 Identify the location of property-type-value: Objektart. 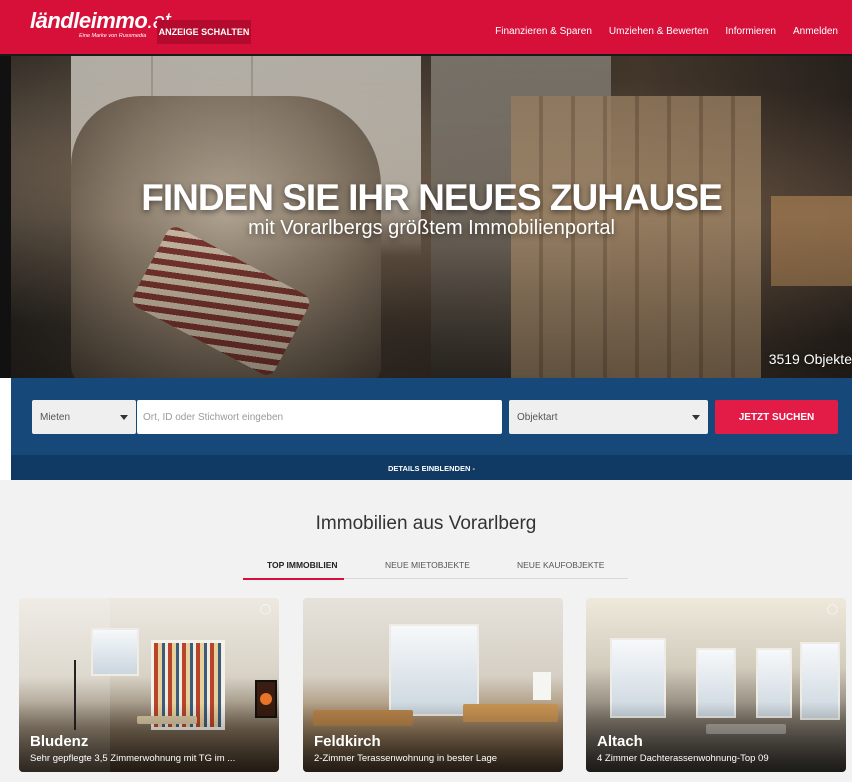
(537, 417).